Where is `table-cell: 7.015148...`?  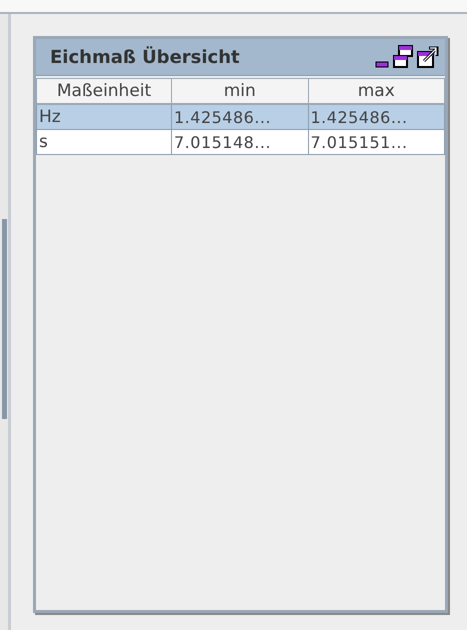 table-cell: 7.015148... is located at coordinates (240, 142).